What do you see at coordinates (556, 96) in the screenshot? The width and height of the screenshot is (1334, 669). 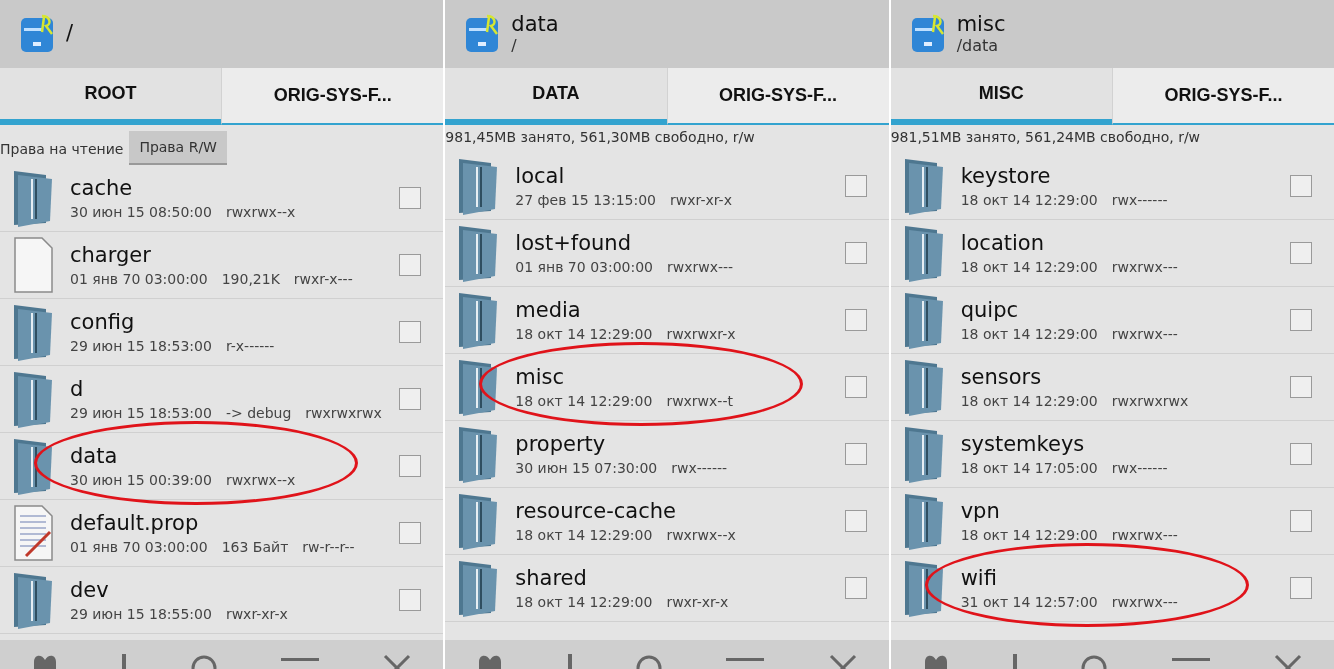 I see `tab: DATA` at bounding box center [556, 96].